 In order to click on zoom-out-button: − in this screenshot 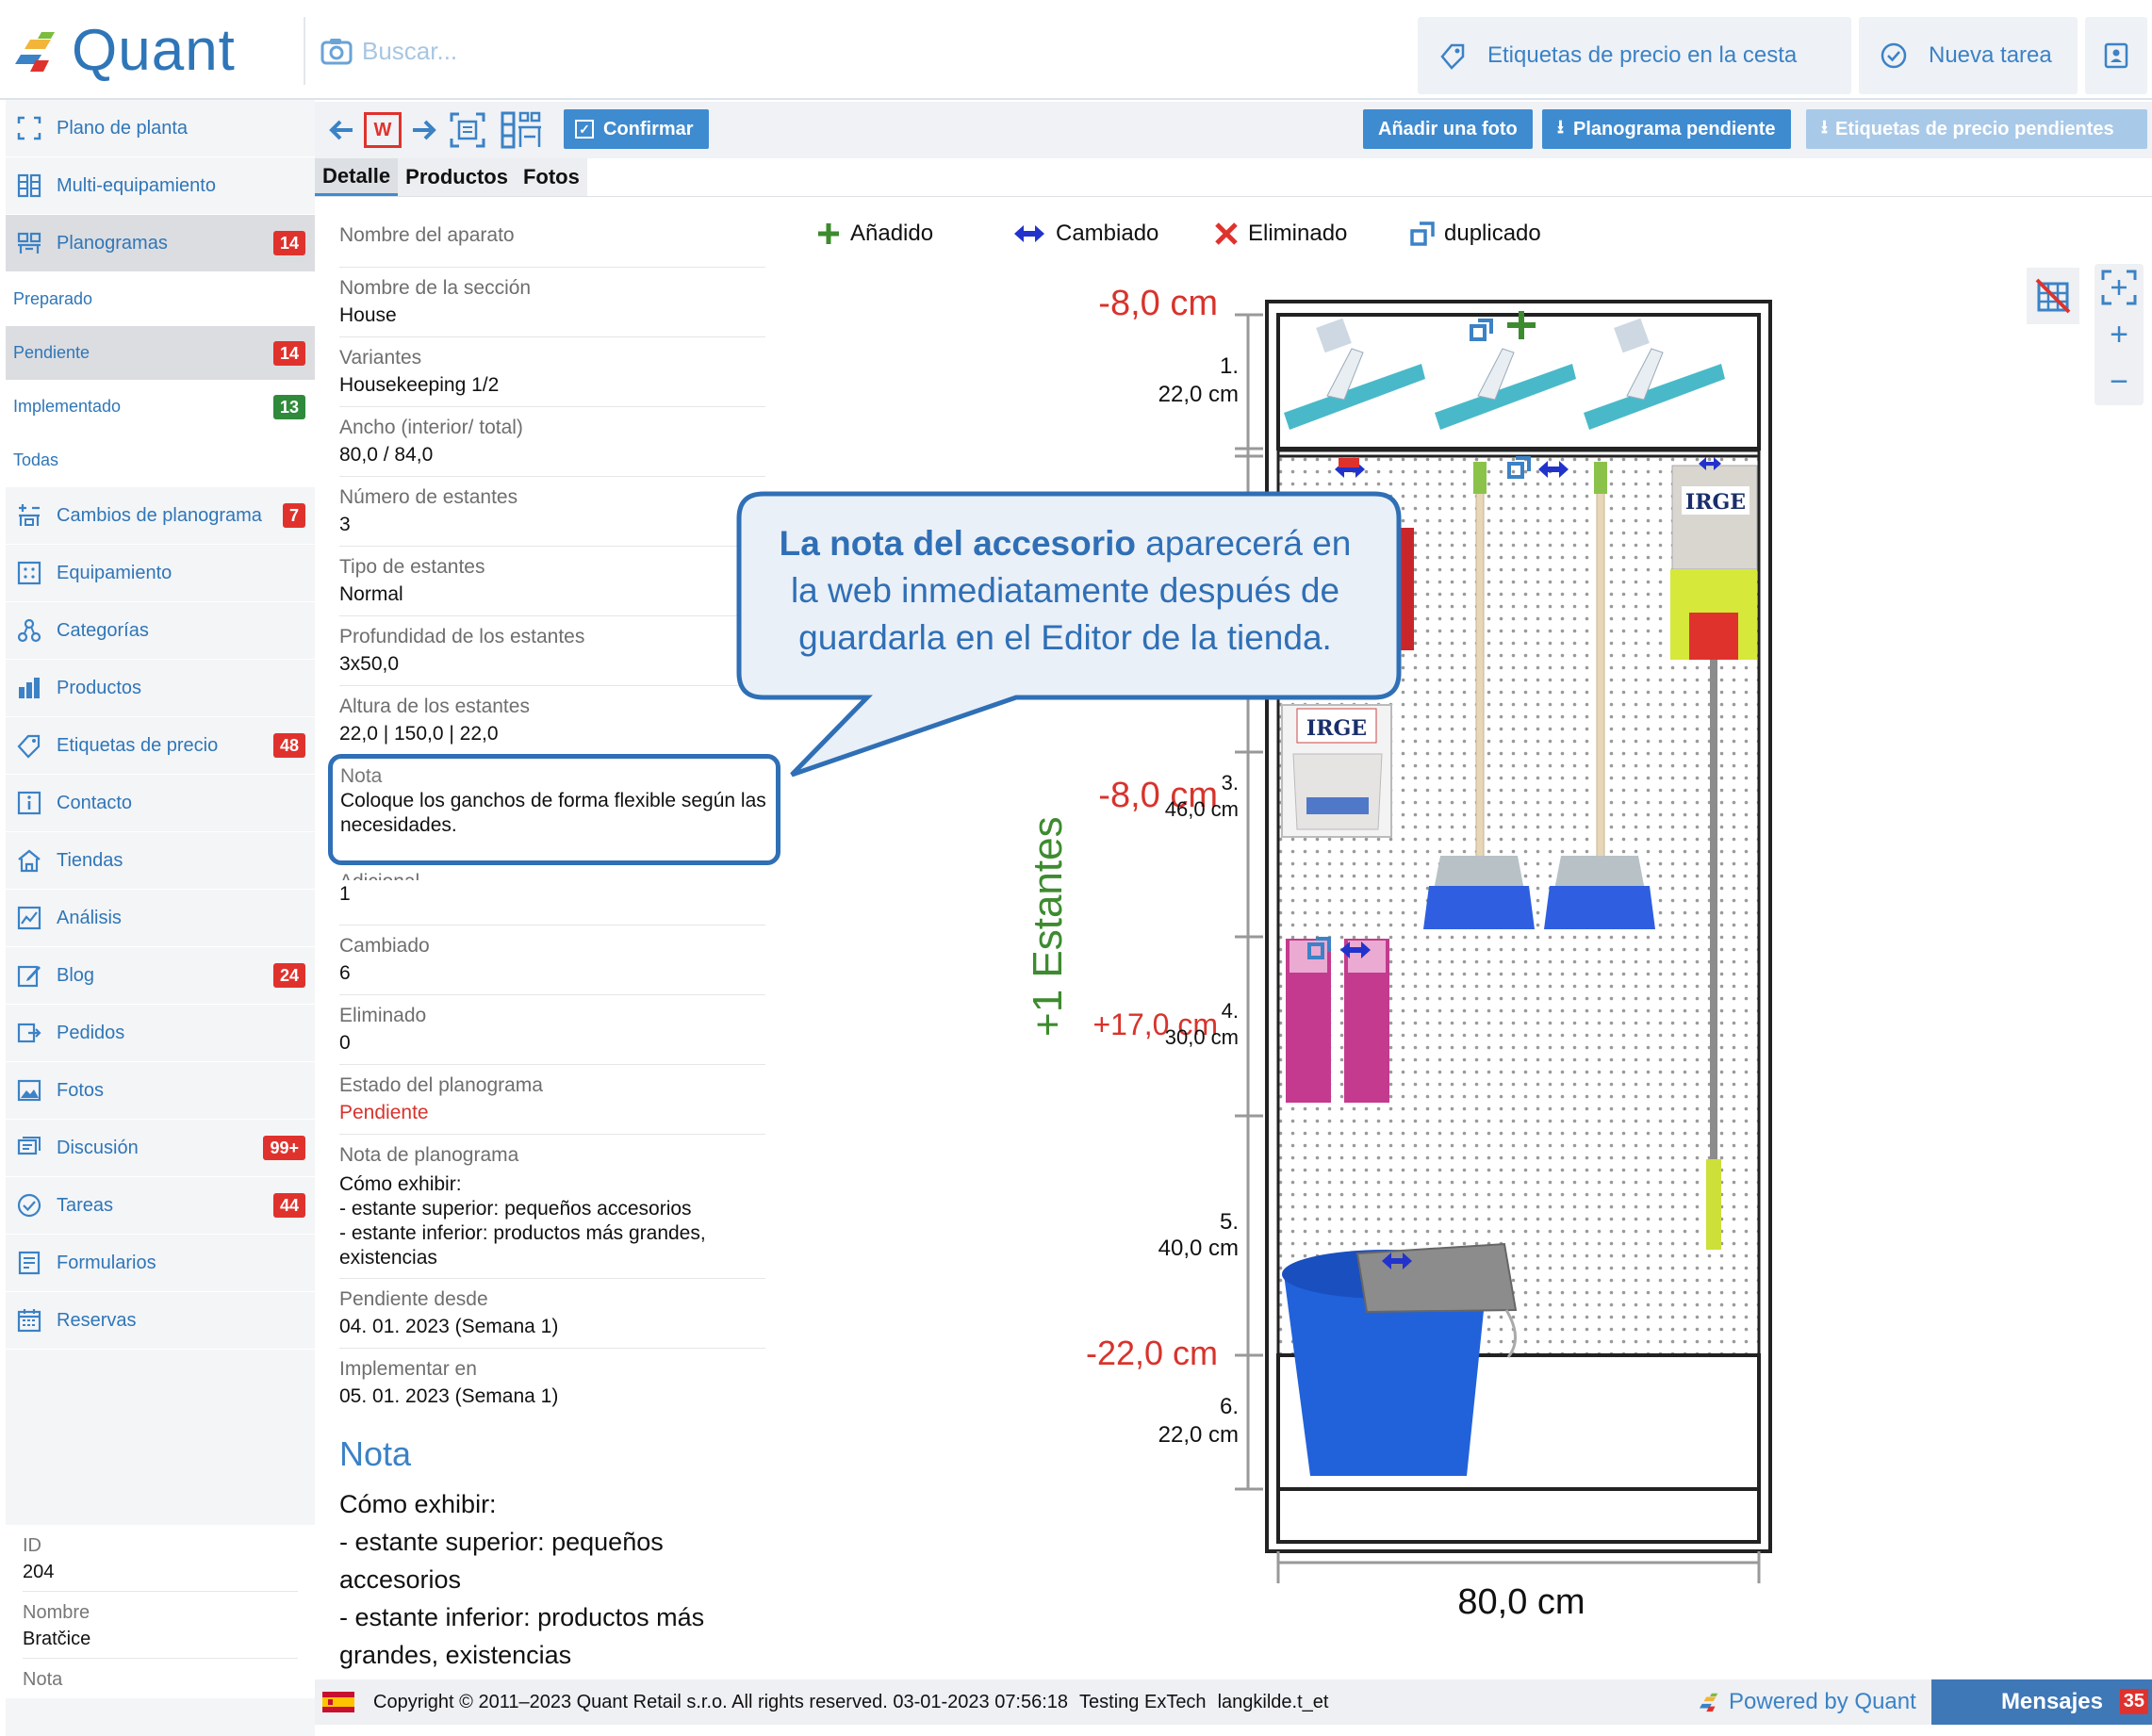, I will do `click(2119, 381)`.